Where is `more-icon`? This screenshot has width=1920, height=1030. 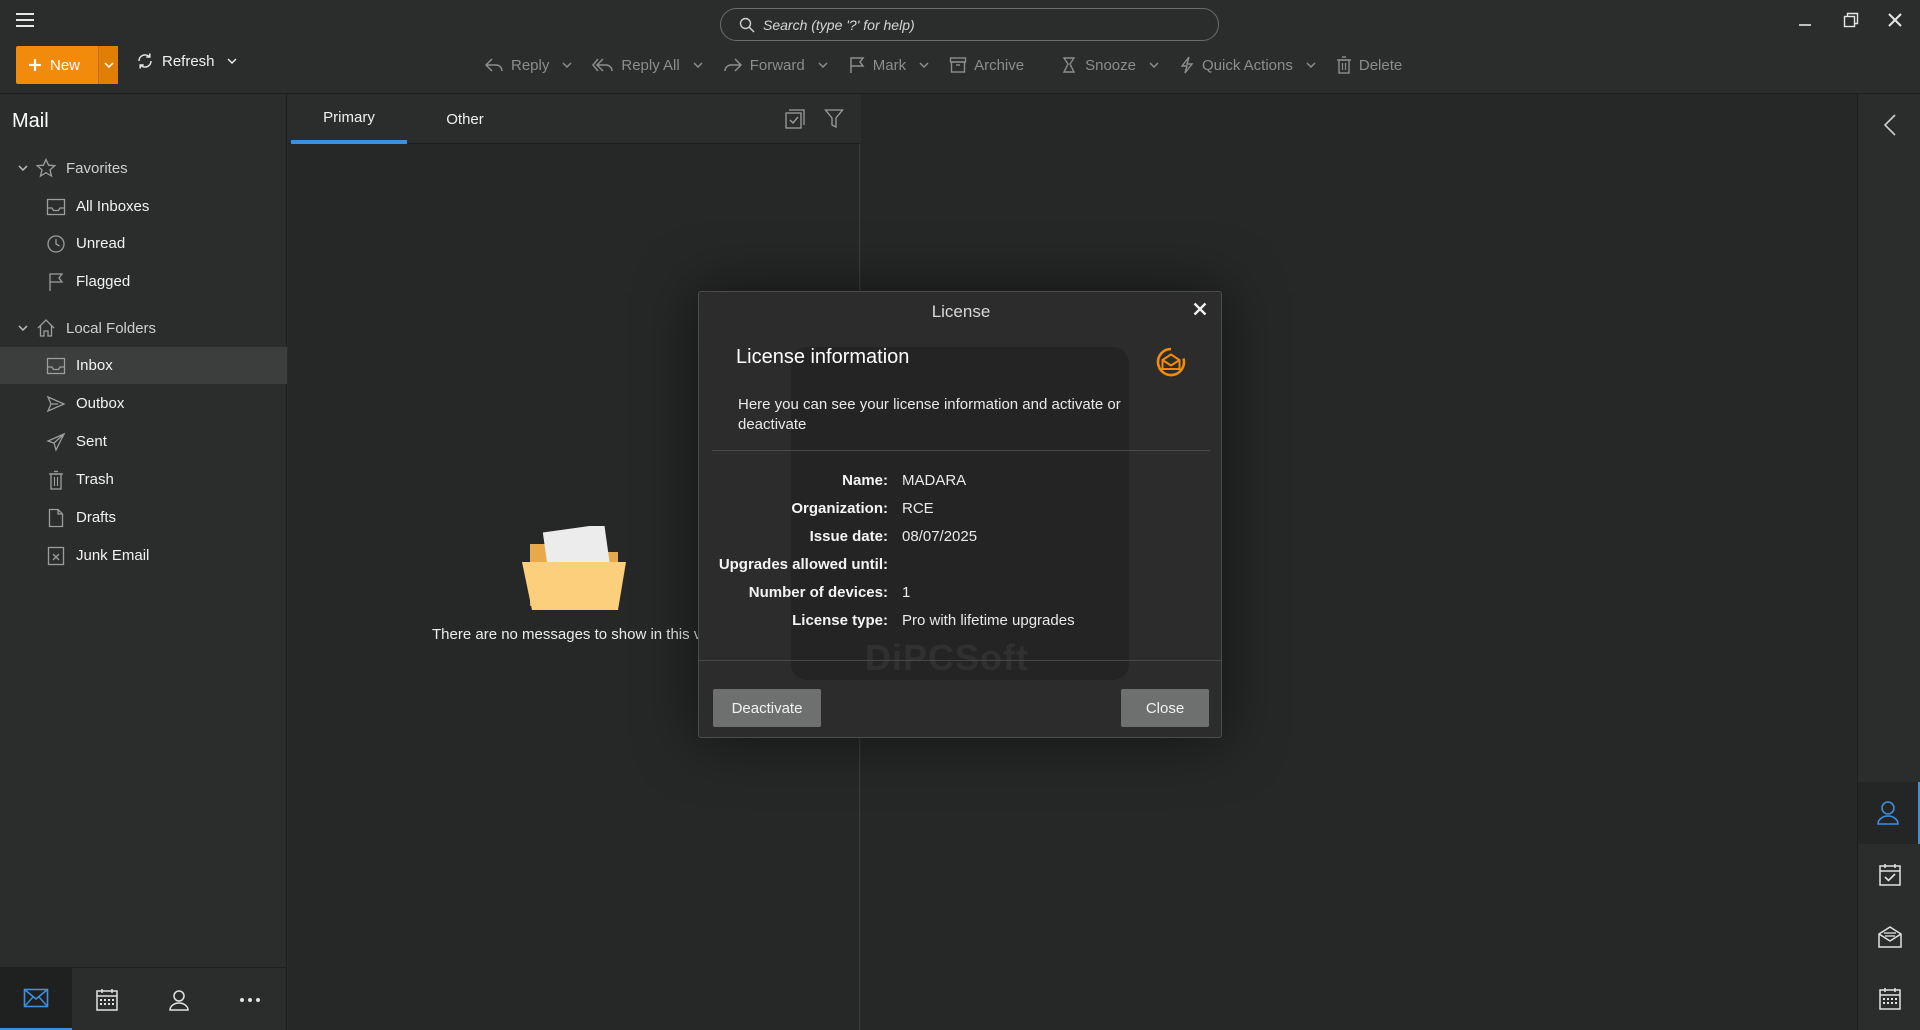
more-icon is located at coordinates (250, 999).